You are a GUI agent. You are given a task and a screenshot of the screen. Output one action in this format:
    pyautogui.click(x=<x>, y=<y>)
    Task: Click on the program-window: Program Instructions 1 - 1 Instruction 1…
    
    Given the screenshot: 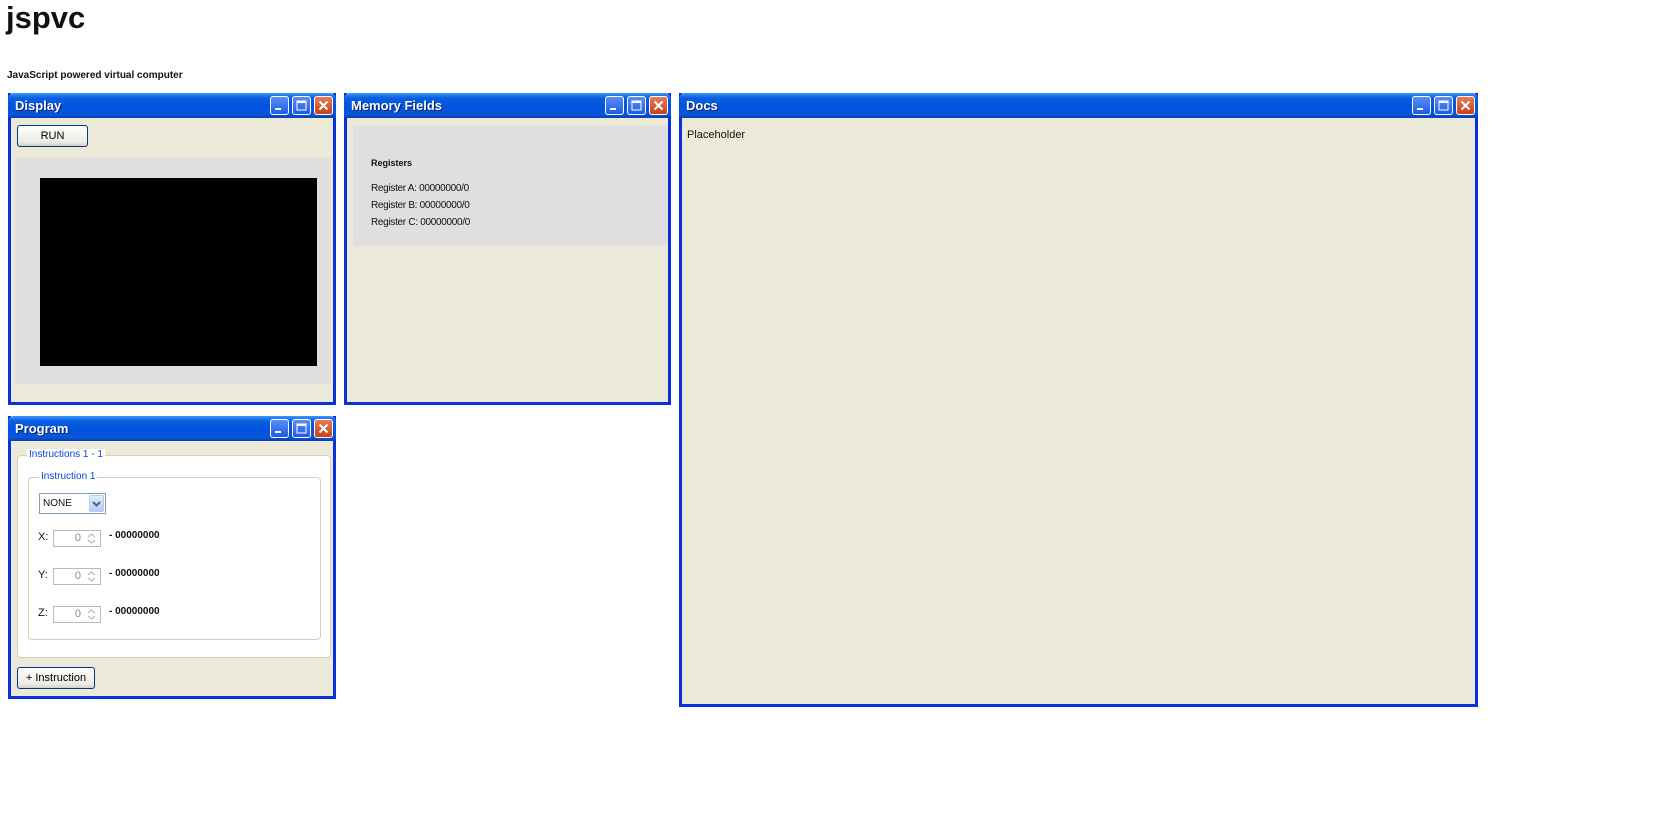 What is the action you would take?
    pyautogui.click(x=172, y=557)
    